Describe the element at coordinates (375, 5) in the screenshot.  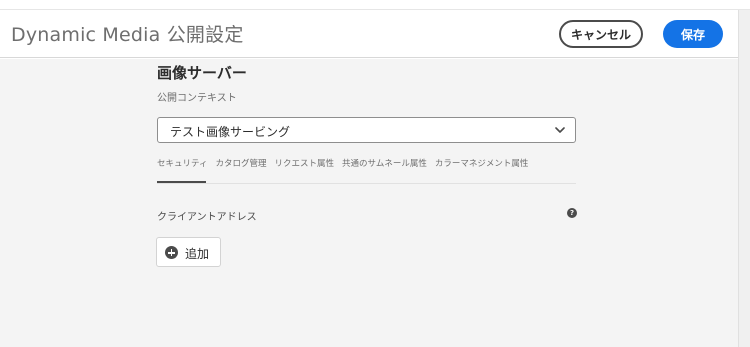
I see `window-top-strip` at that location.